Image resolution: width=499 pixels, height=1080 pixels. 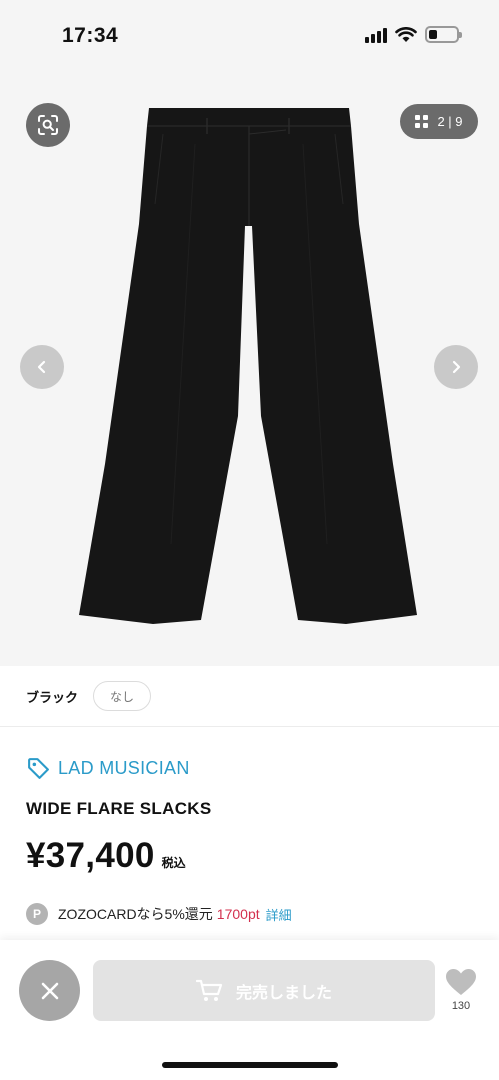 I want to click on scan-search-icon, so click(x=48, y=125).